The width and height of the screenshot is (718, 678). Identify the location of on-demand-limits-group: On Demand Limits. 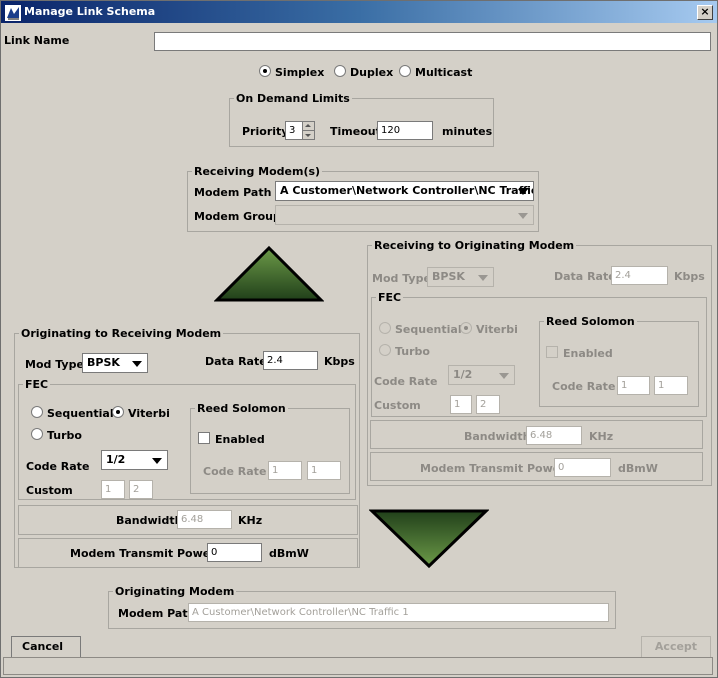
(361, 119).